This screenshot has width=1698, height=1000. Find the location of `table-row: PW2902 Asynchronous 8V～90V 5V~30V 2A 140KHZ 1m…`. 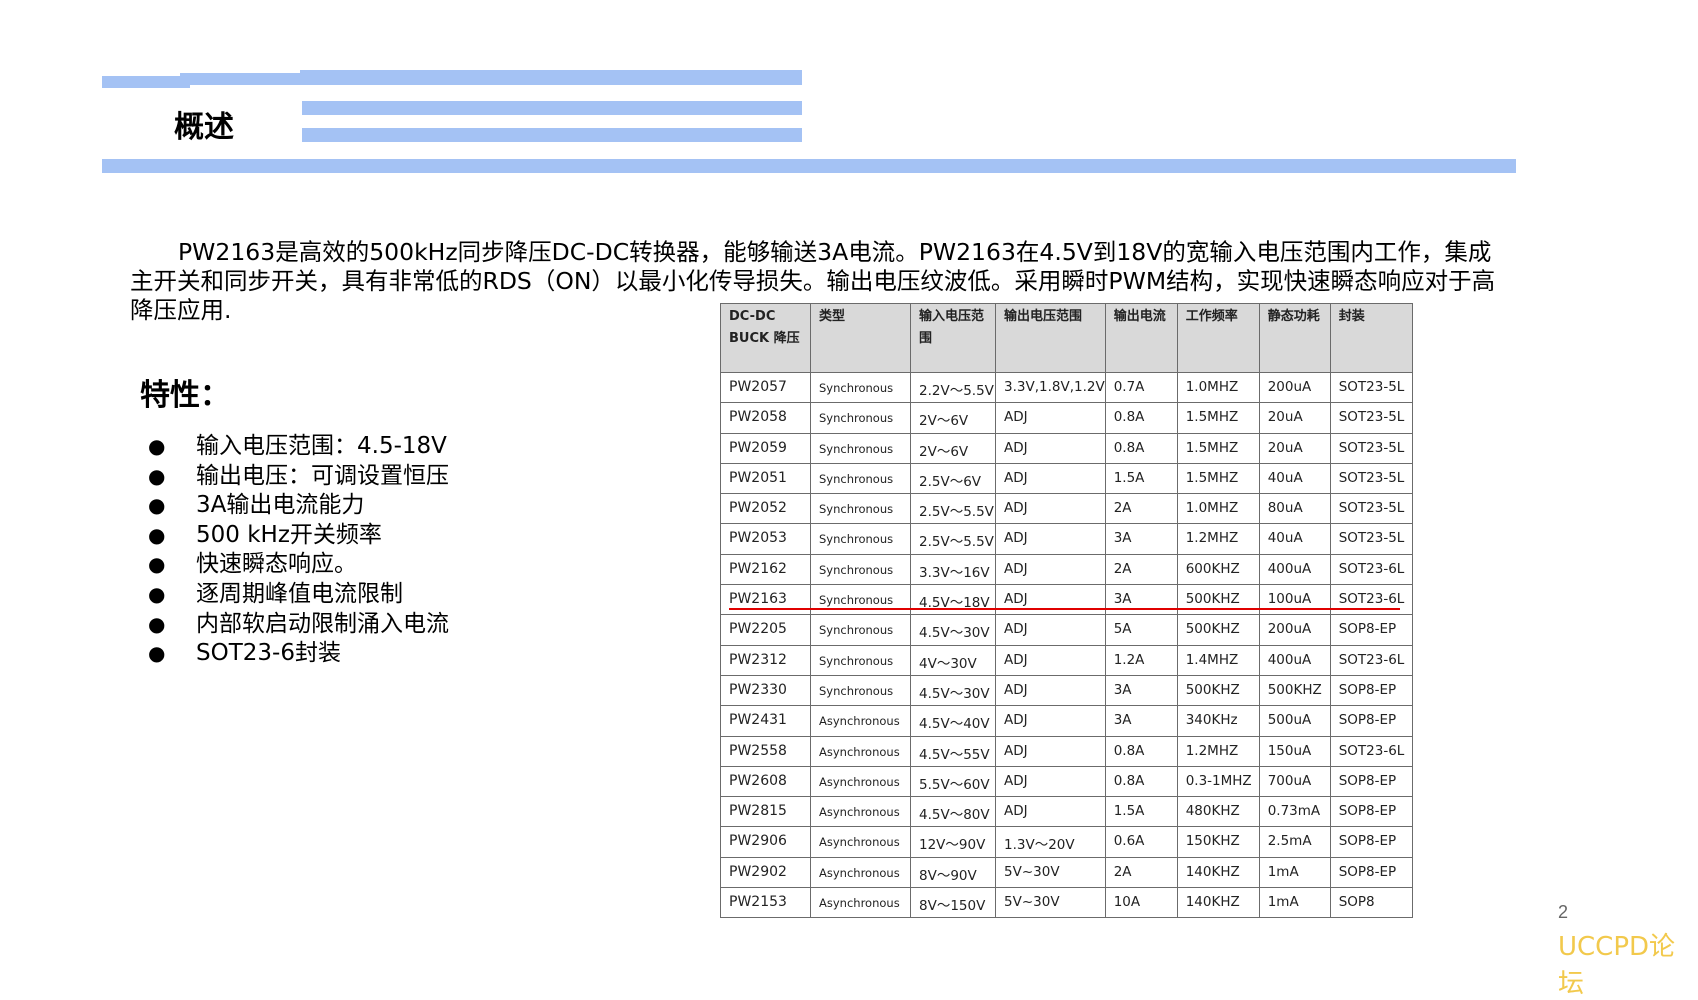

table-row: PW2902 Asynchronous 8V～90V 5V~30V 2A 140KHZ 1m… is located at coordinates (1066, 872).